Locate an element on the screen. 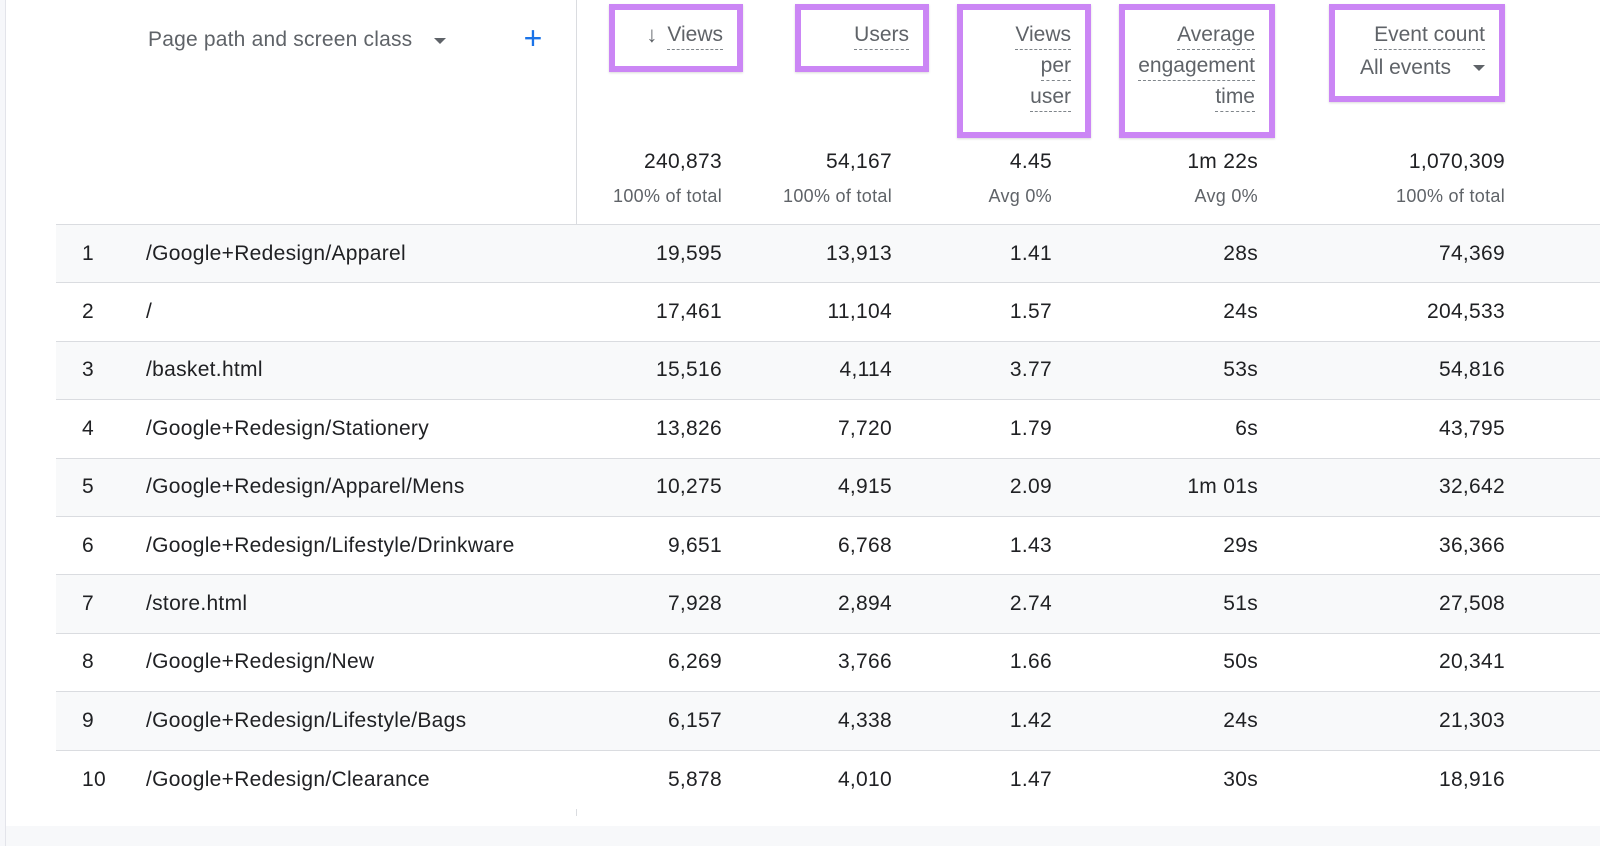 This screenshot has height=846, width=1600. event-count-value: 20,341 is located at coordinates (1471, 662).